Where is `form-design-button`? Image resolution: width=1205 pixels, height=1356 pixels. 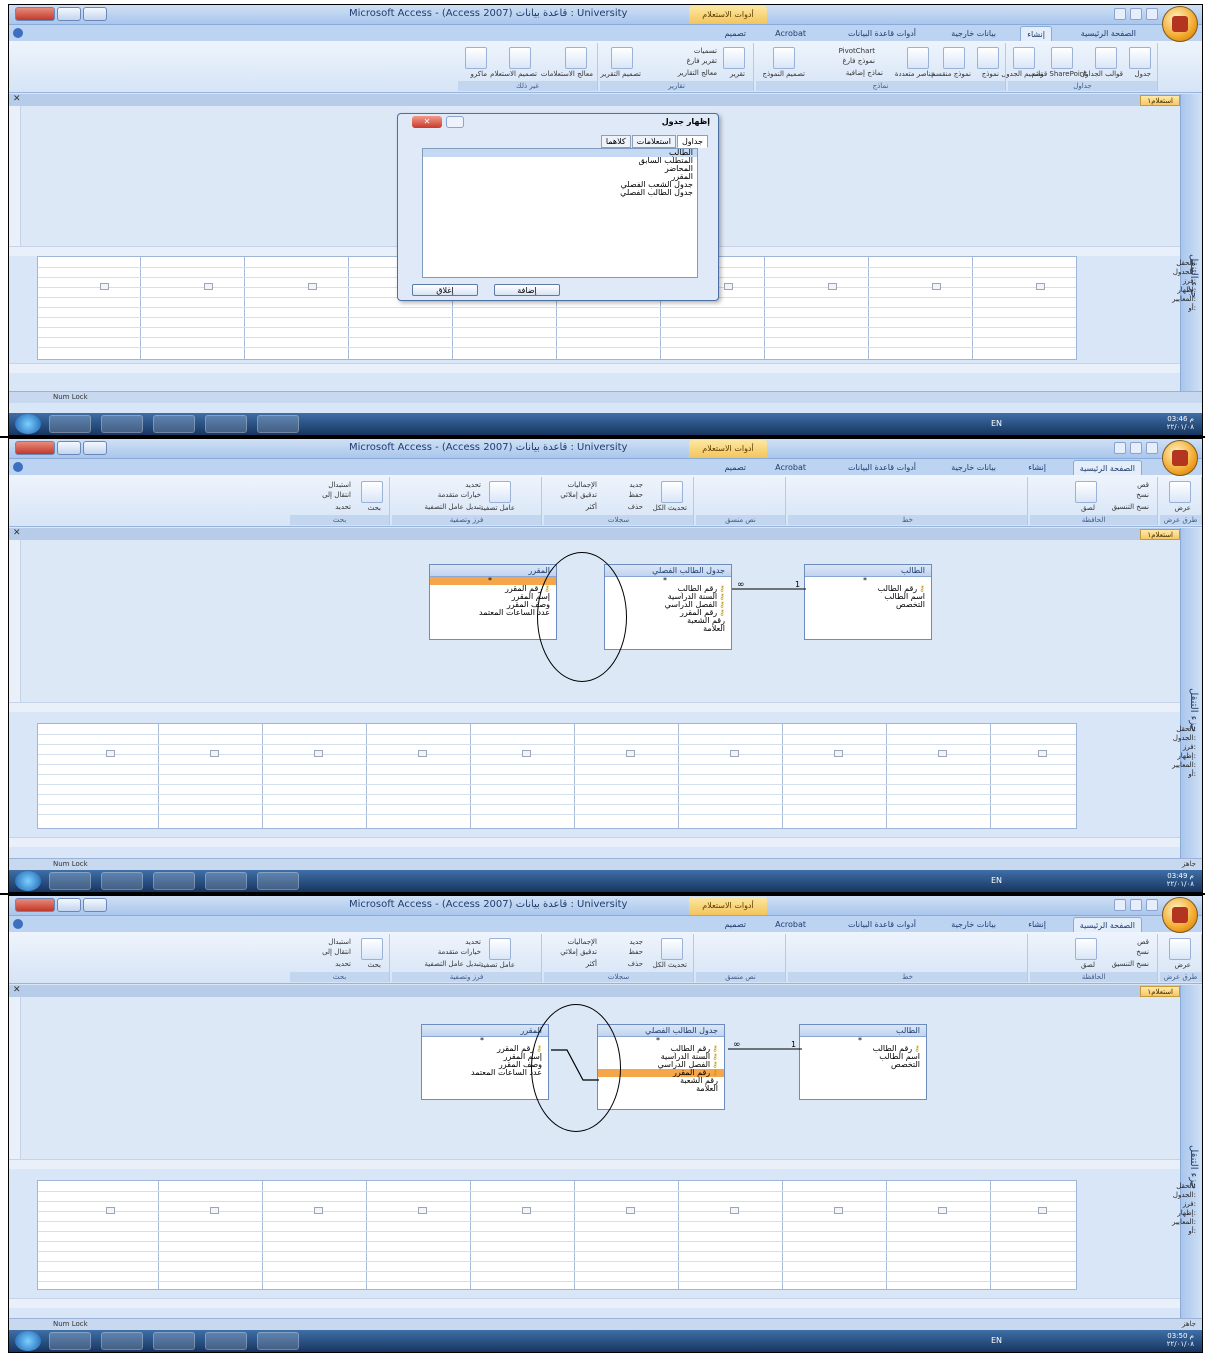 form-design-button is located at coordinates (784, 58).